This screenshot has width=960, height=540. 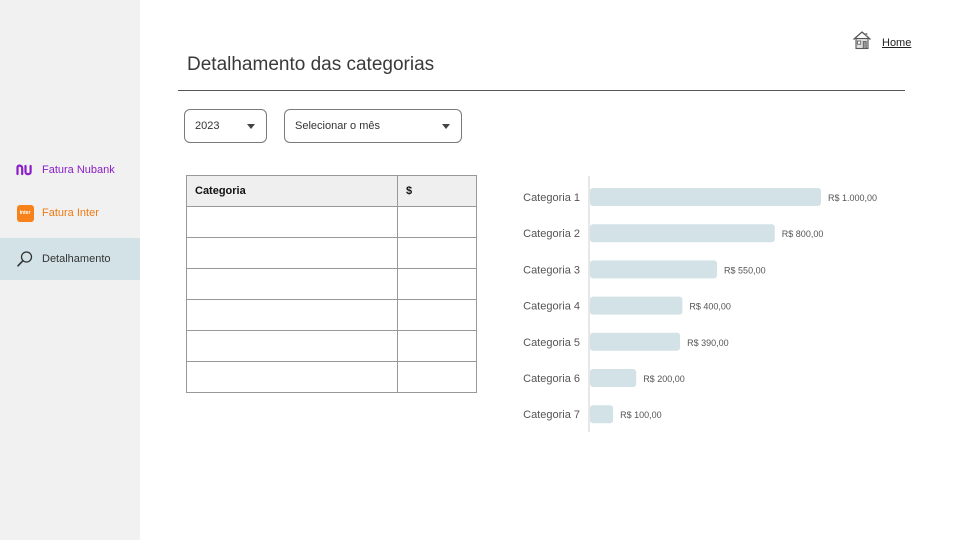 I want to click on category-tick-label: Categoria 6, so click(x=551, y=379).